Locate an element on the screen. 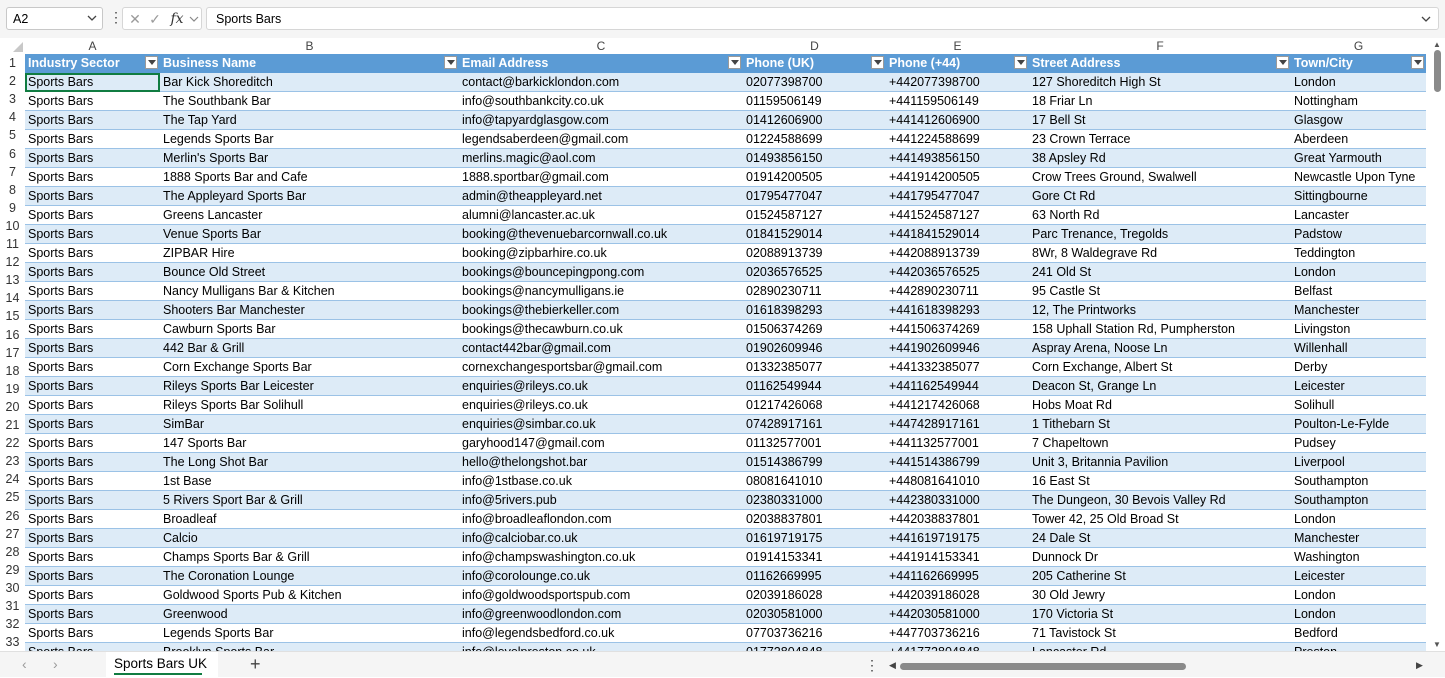 The height and width of the screenshot is (678, 1445). cell: +441524587127 is located at coordinates (957, 215).